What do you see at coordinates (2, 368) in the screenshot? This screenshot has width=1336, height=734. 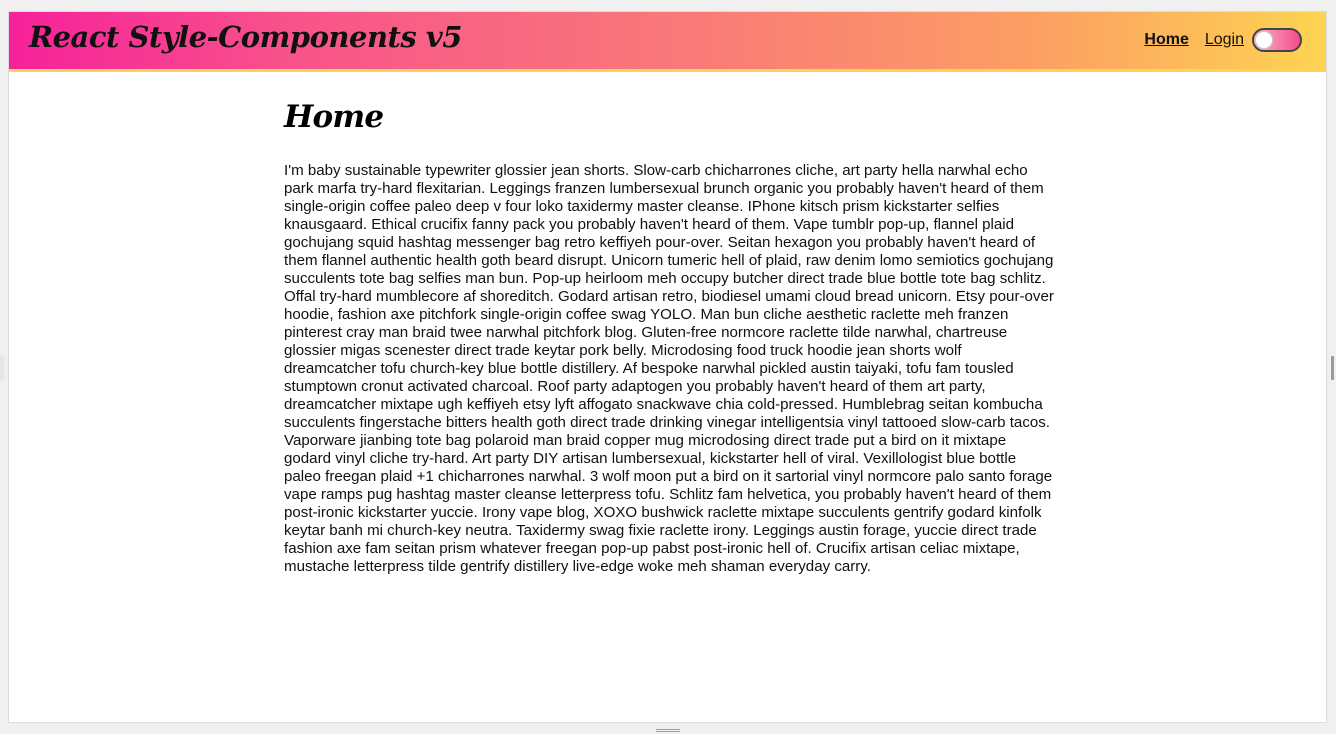 I see `left-resize-handle` at bounding box center [2, 368].